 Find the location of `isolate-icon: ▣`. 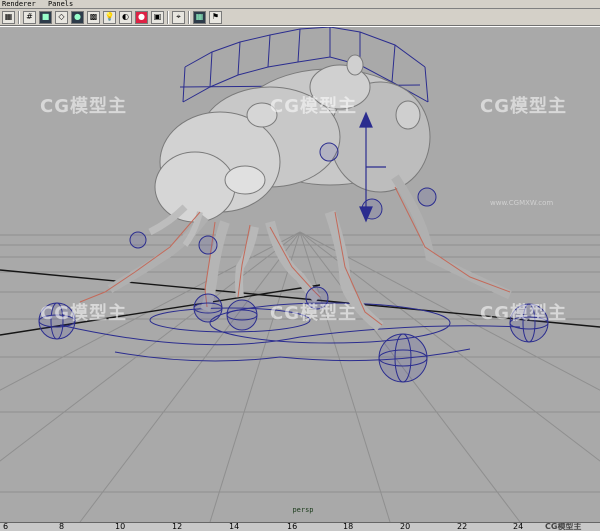

isolate-icon: ▣ is located at coordinates (157, 17).